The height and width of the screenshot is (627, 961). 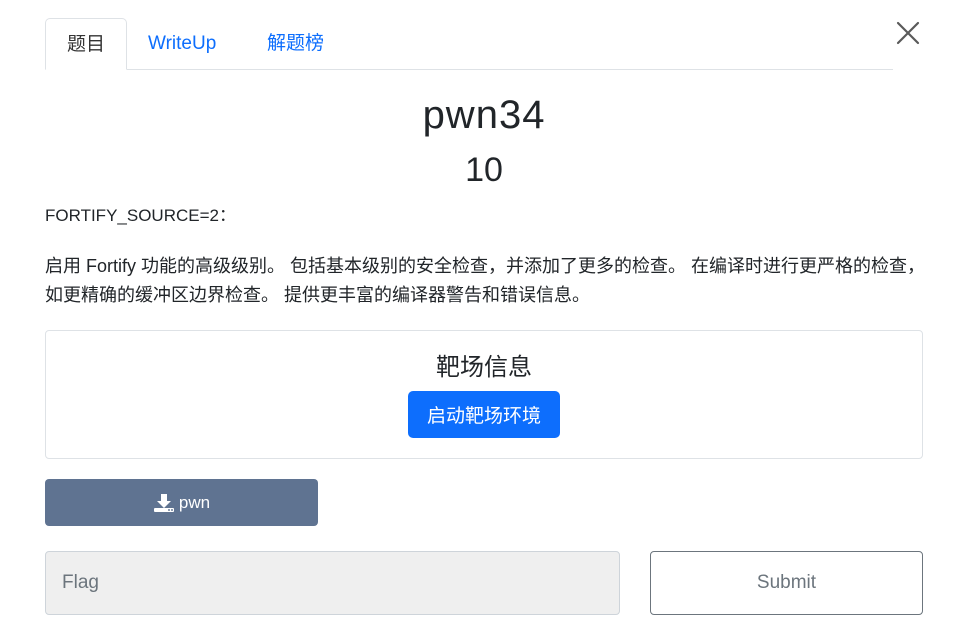 I want to click on close-button, so click(x=908, y=33).